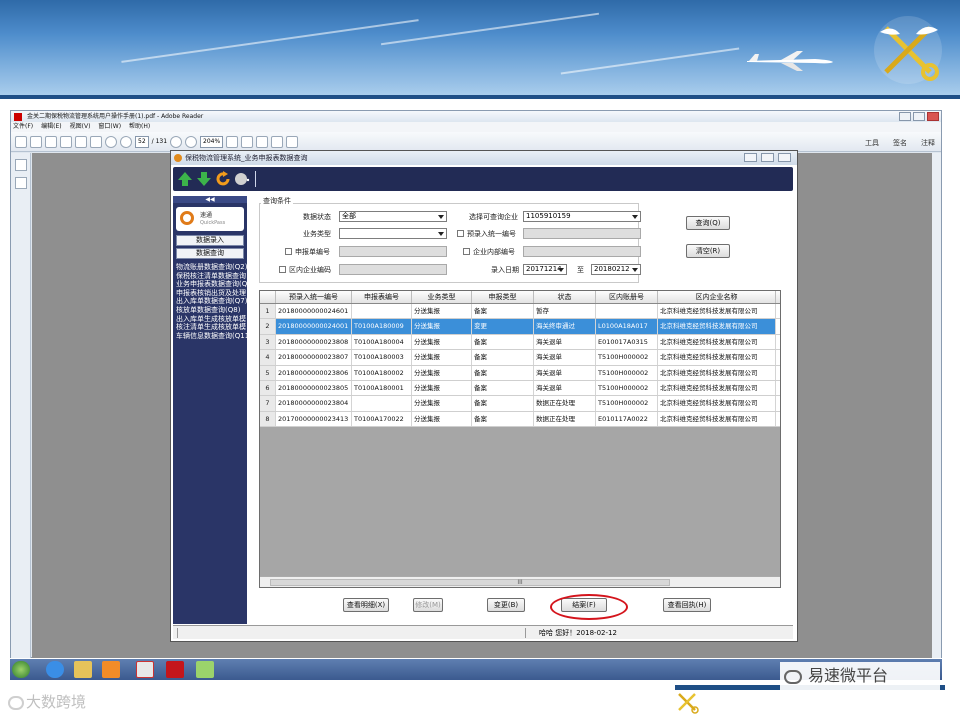 The height and width of the screenshot is (720, 960). Describe the element at coordinates (582, 251) in the screenshot. I see `ent-no-input` at that location.